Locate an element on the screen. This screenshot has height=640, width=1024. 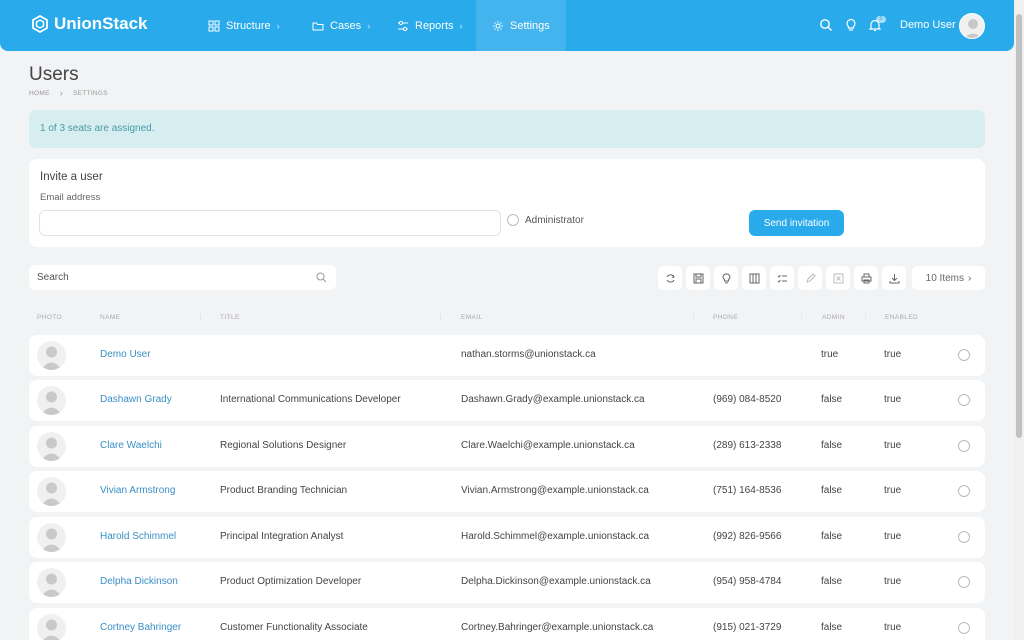
user-name-link: Cortney Bahringer is located at coordinates (140, 627).